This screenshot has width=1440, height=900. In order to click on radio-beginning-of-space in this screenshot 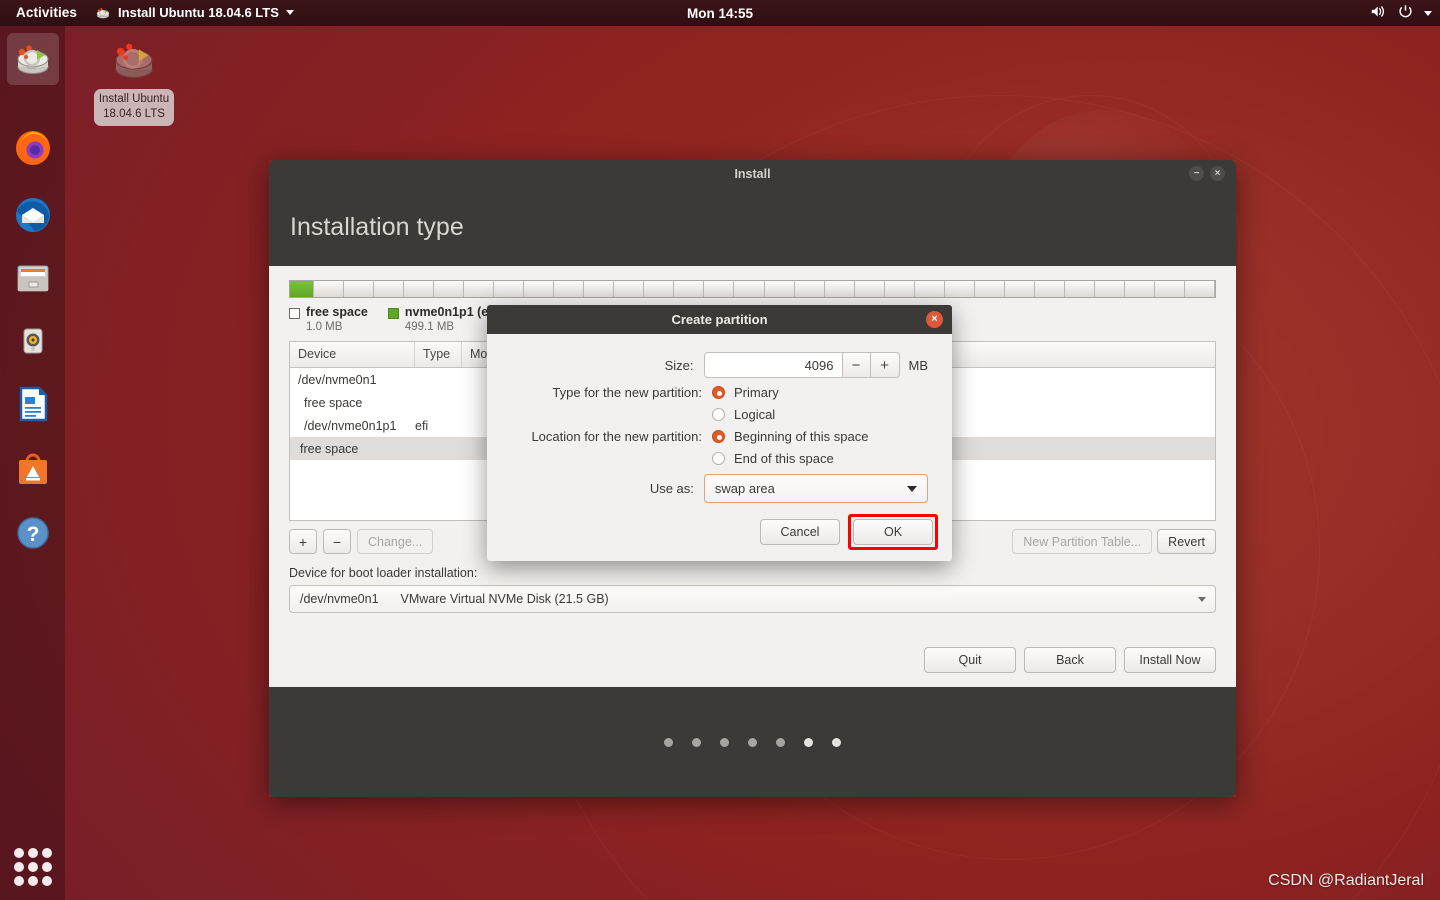, I will do `click(718, 436)`.